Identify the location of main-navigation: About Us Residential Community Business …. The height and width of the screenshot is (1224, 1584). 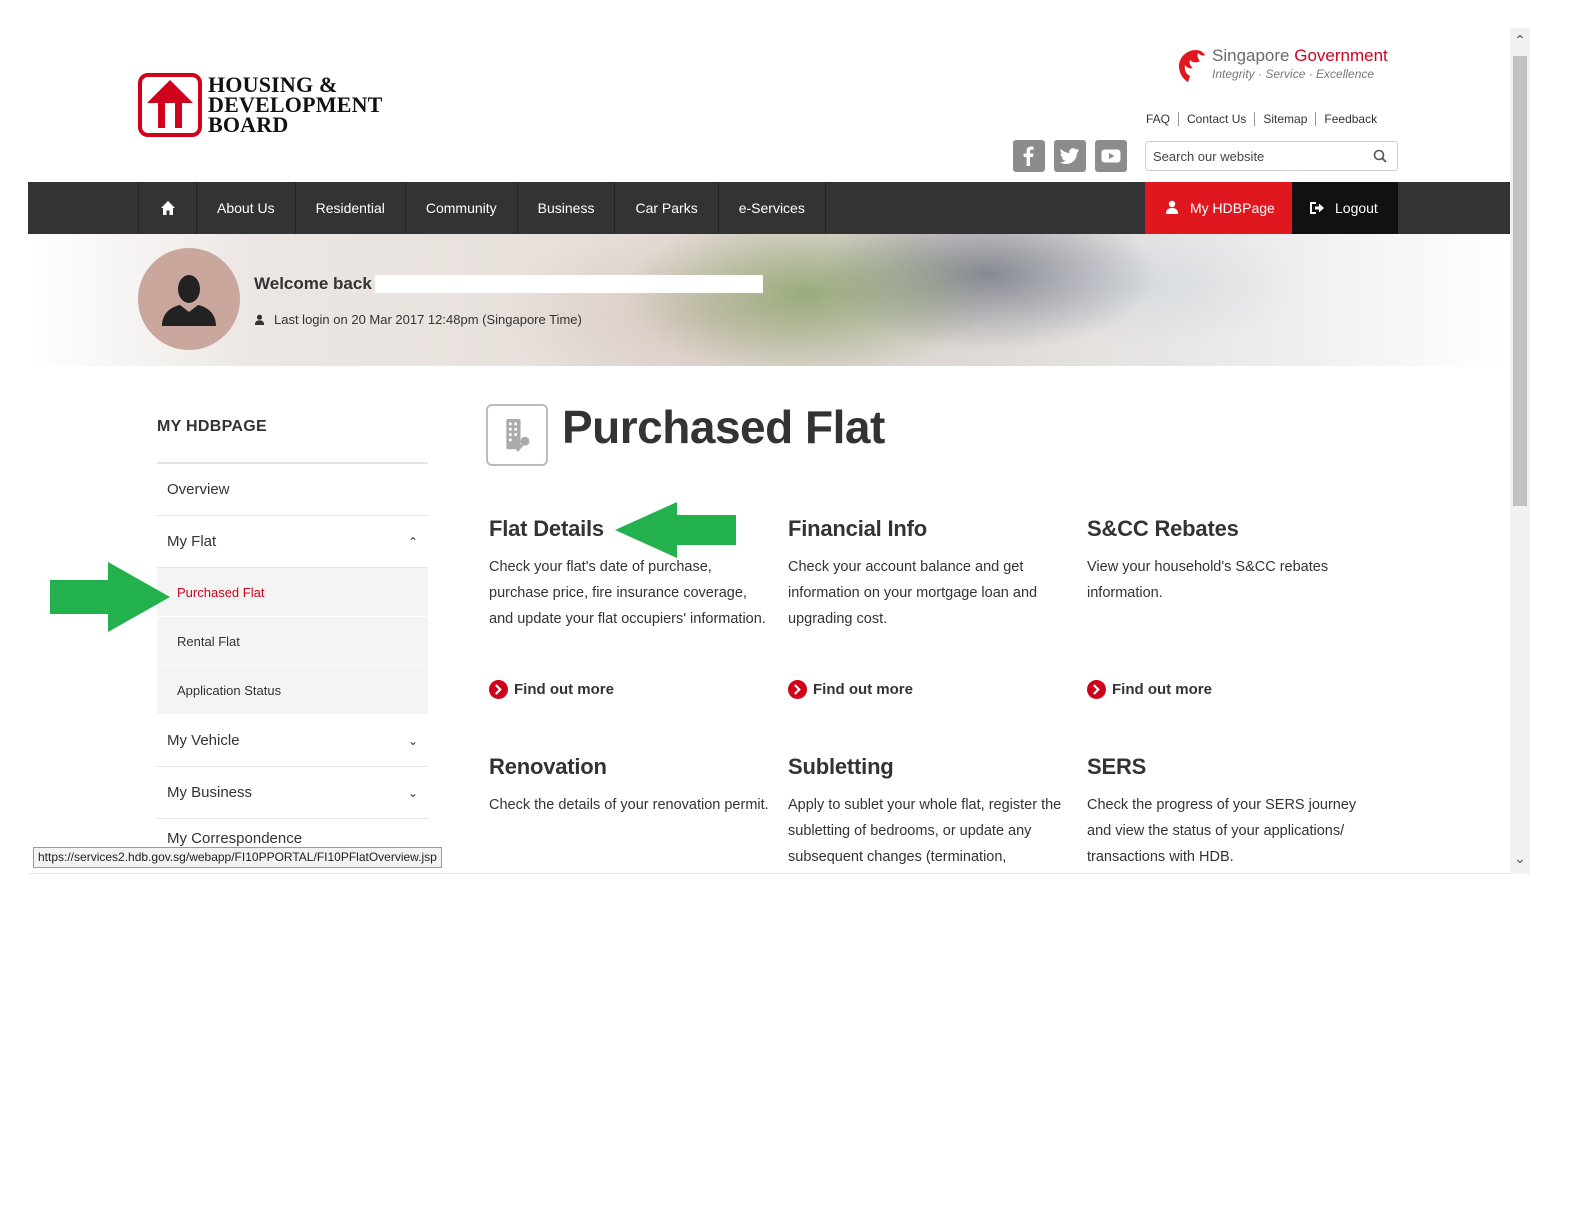
(769, 208).